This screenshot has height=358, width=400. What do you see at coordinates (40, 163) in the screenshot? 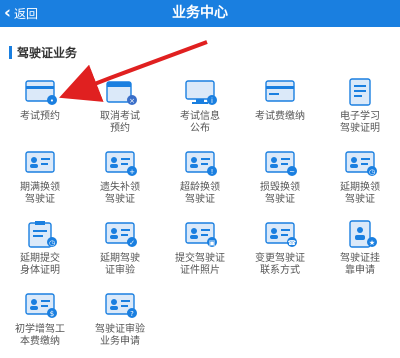
I see `id-card-icon` at bounding box center [40, 163].